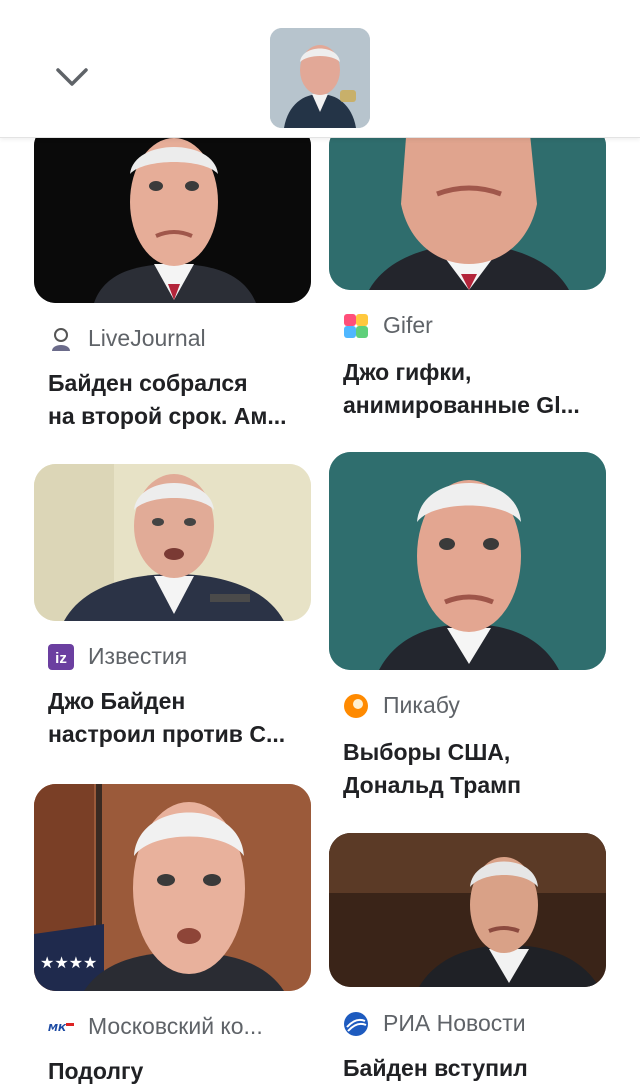 This screenshot has width=640, height=1088. What do you see at coordinates (454, 1023) in the screenshot?
I see `result-source-label-6: РИА Новости` at bounding box center [454, 1023].